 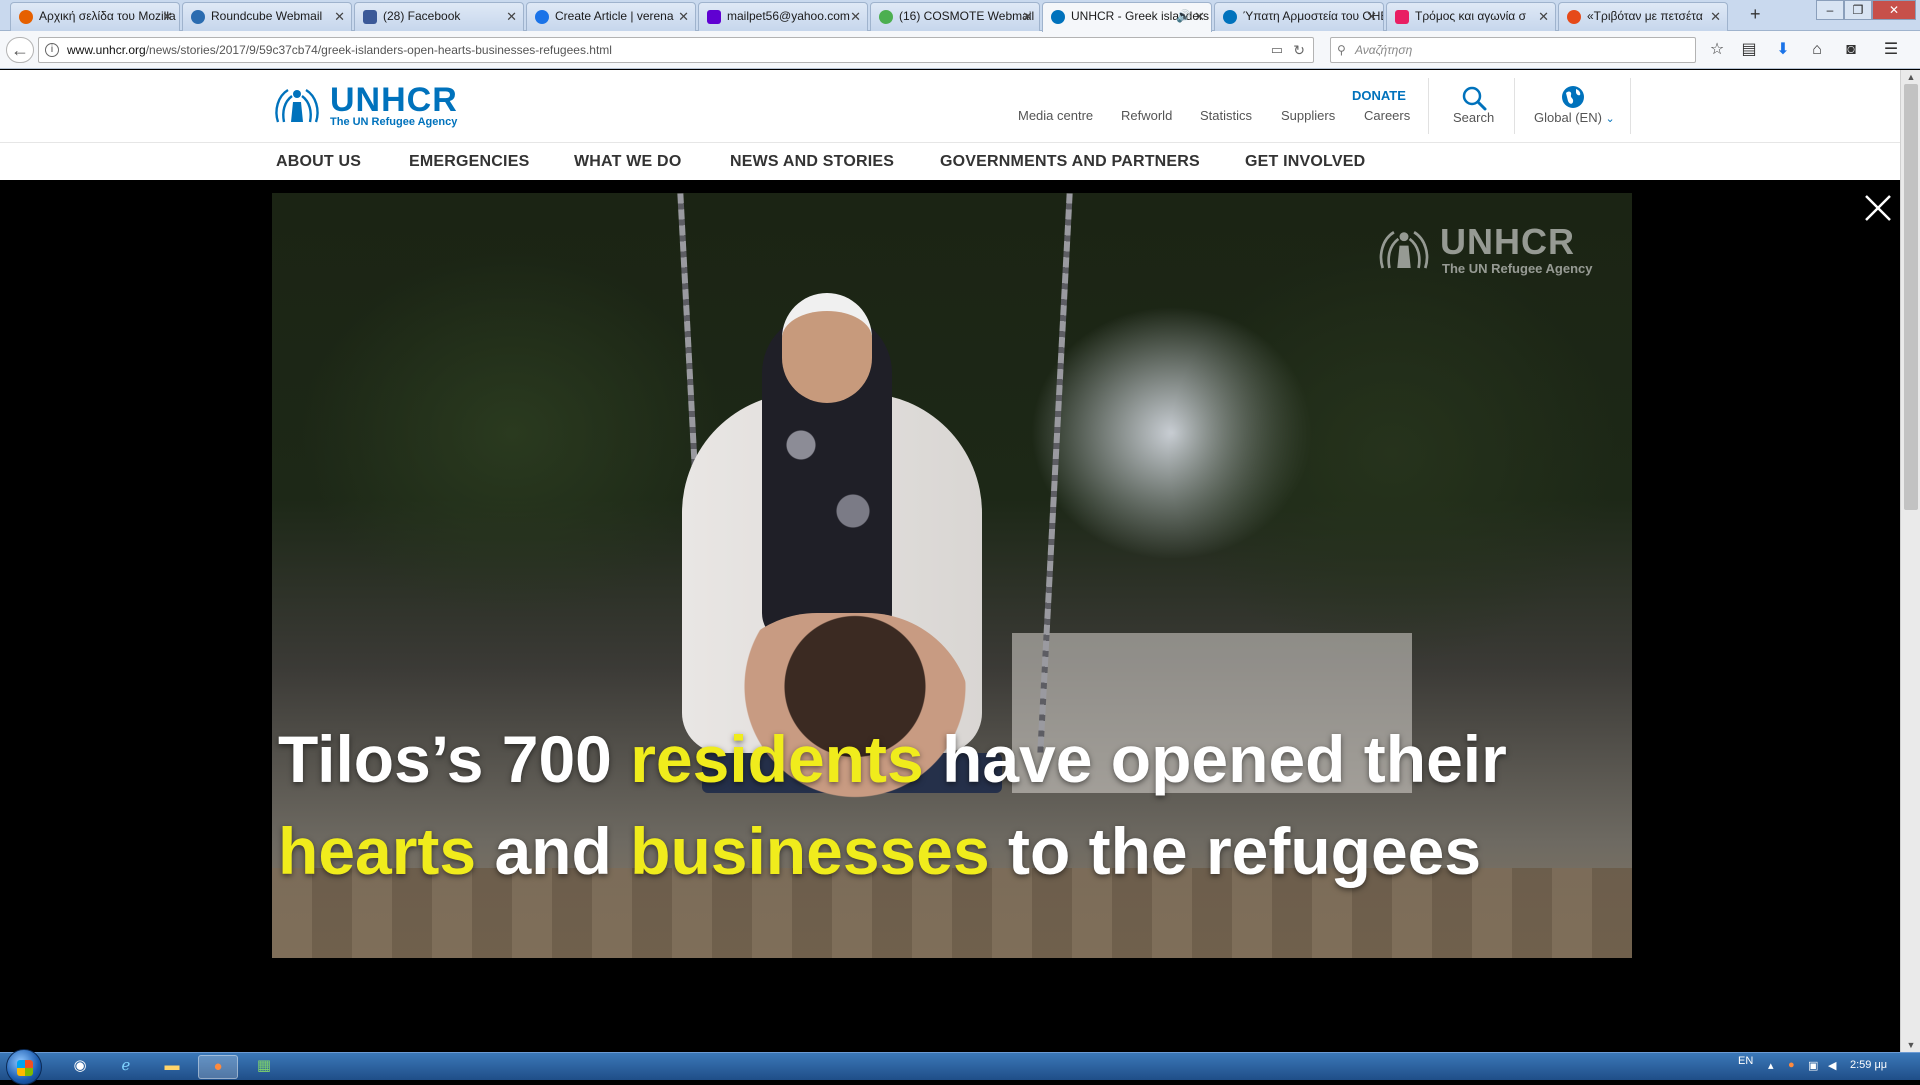 What do you see at coordinates (777, 759) in the screenshot?
I see `caption-highlight: residents` at bounding box center [777, 759].